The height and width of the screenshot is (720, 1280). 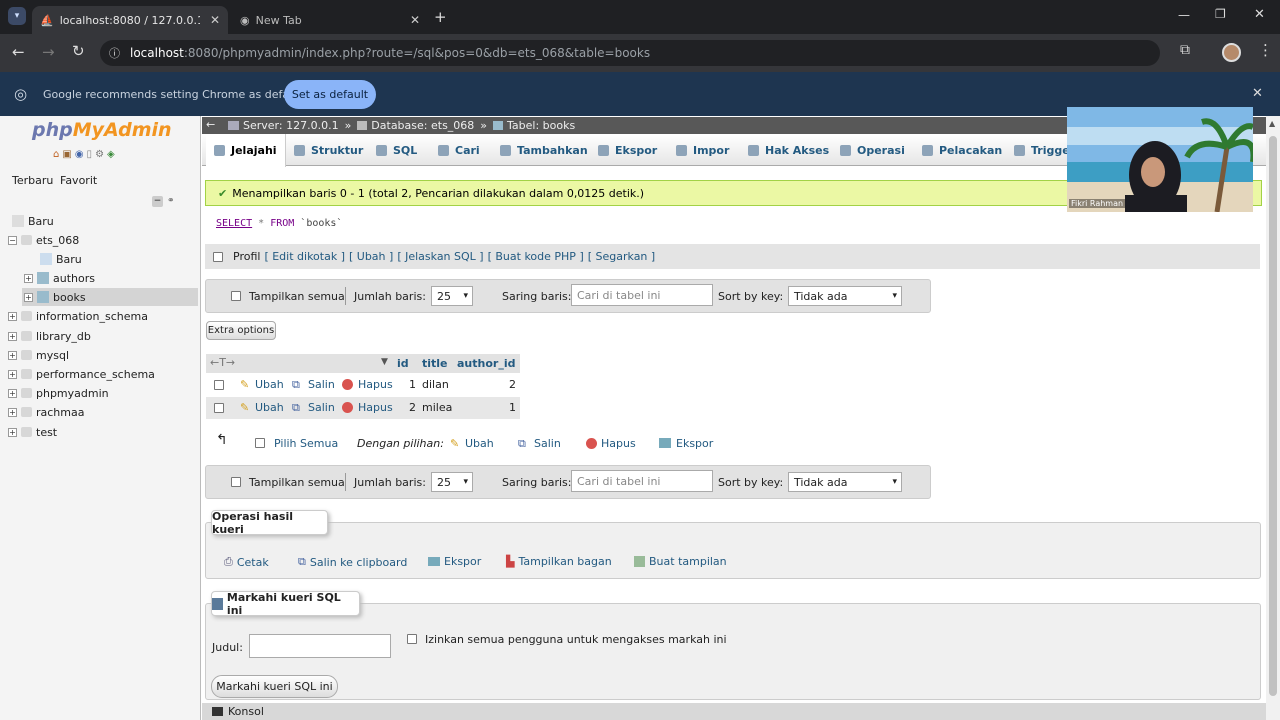 I want to click on tab-tracking: Pelacakan, so click(x=962, y=150).